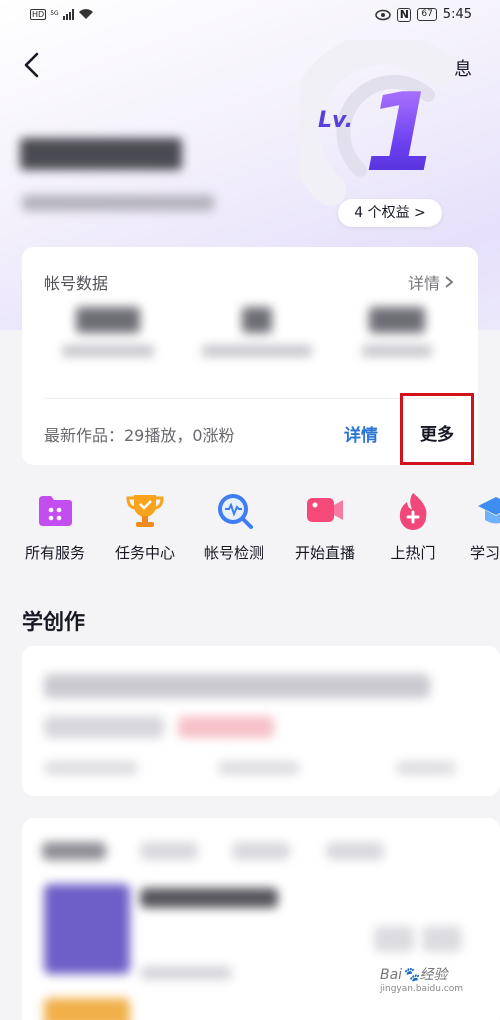 The height and width of the screenshot is (1020, 500). Describe the element at coordinates (325, 510) in the screenshot. I see `live-camera-icon` at that location.